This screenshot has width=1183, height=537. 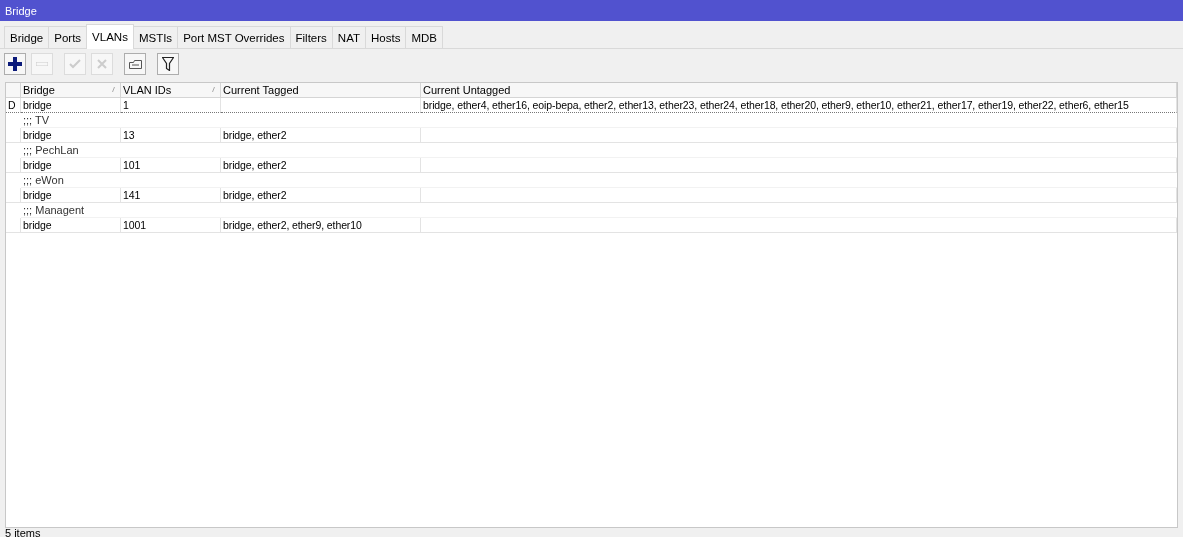 I want to click on flag-cell: D, so click(x=13, y=105).